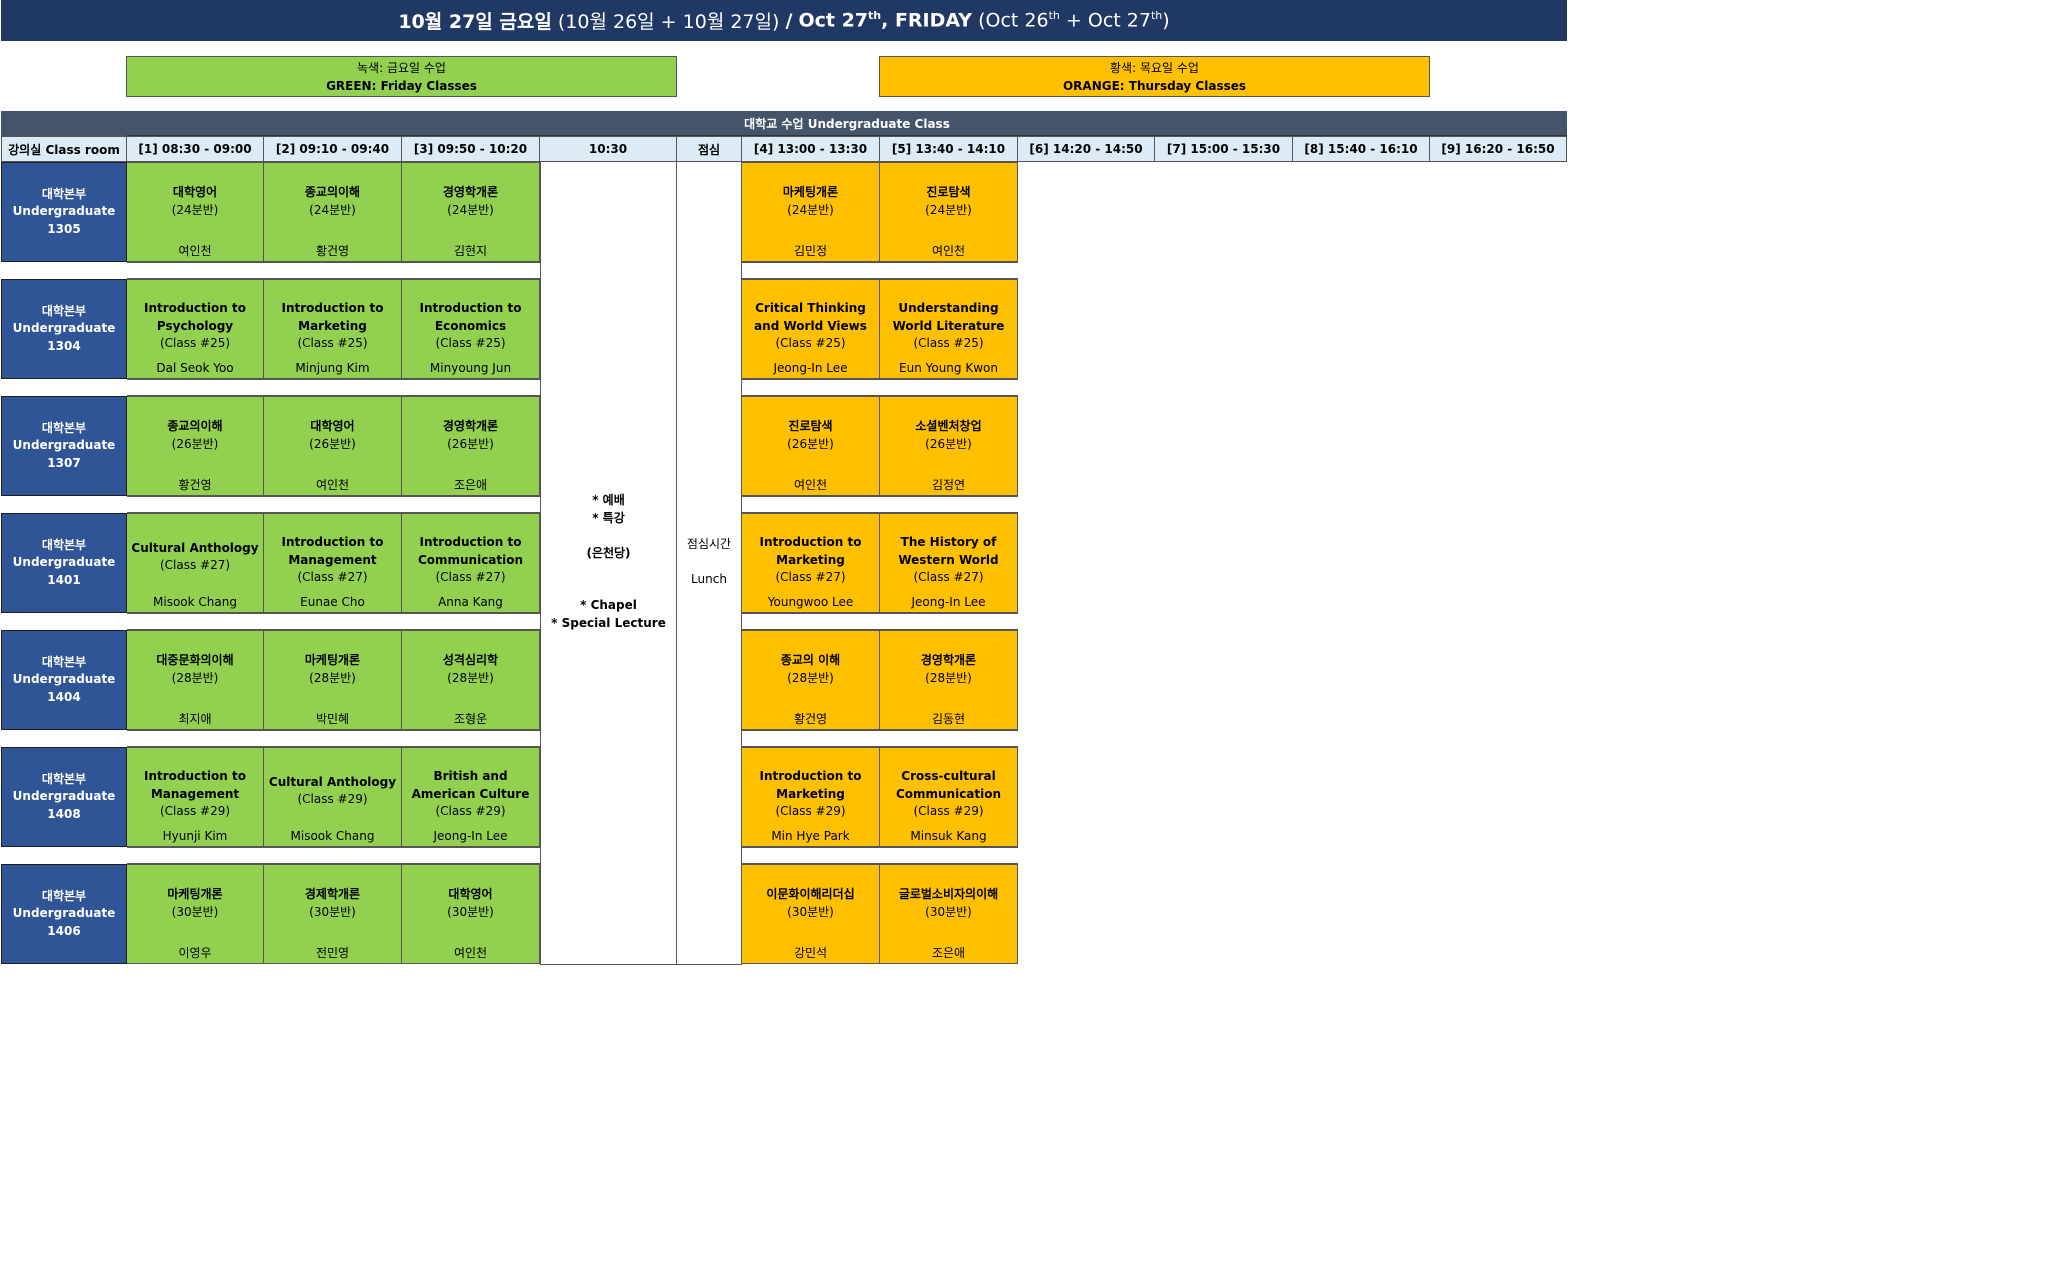 This screenshot has height=1269, width=2063. Describe the element at coordinates (64, 228) in the screenshot. I see `room-line3: 1305` at that location.